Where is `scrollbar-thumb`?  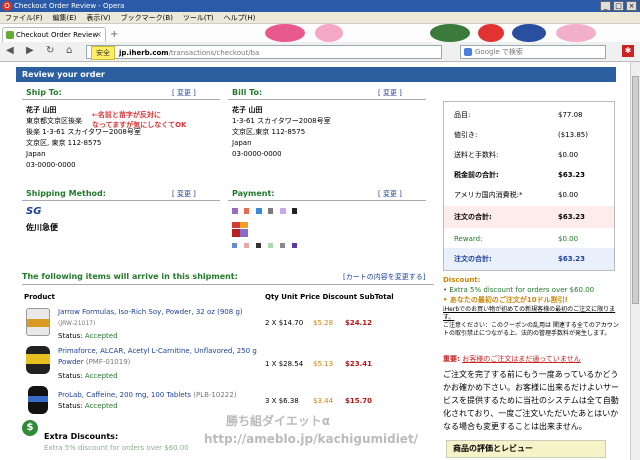 scrollbar-thumb is located at coordinates (635, 190).